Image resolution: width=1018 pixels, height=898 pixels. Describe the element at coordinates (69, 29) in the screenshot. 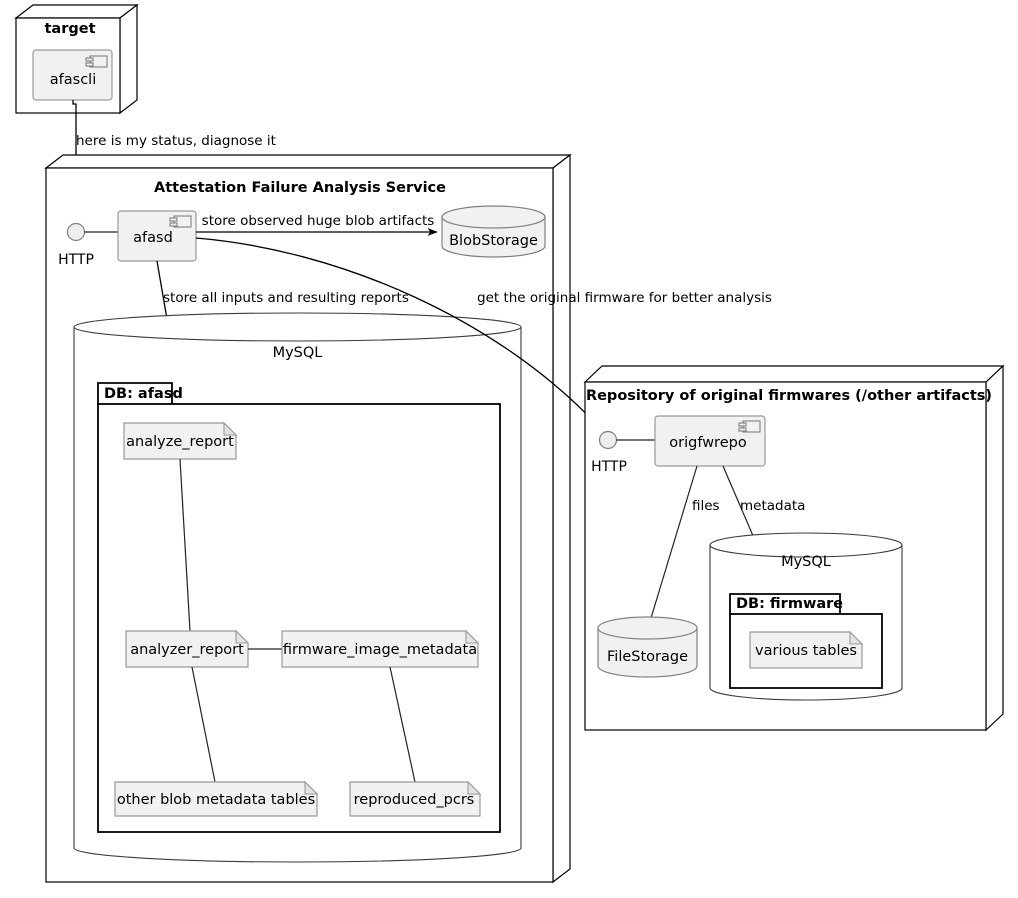

I see `node-target-title: target` at that location.